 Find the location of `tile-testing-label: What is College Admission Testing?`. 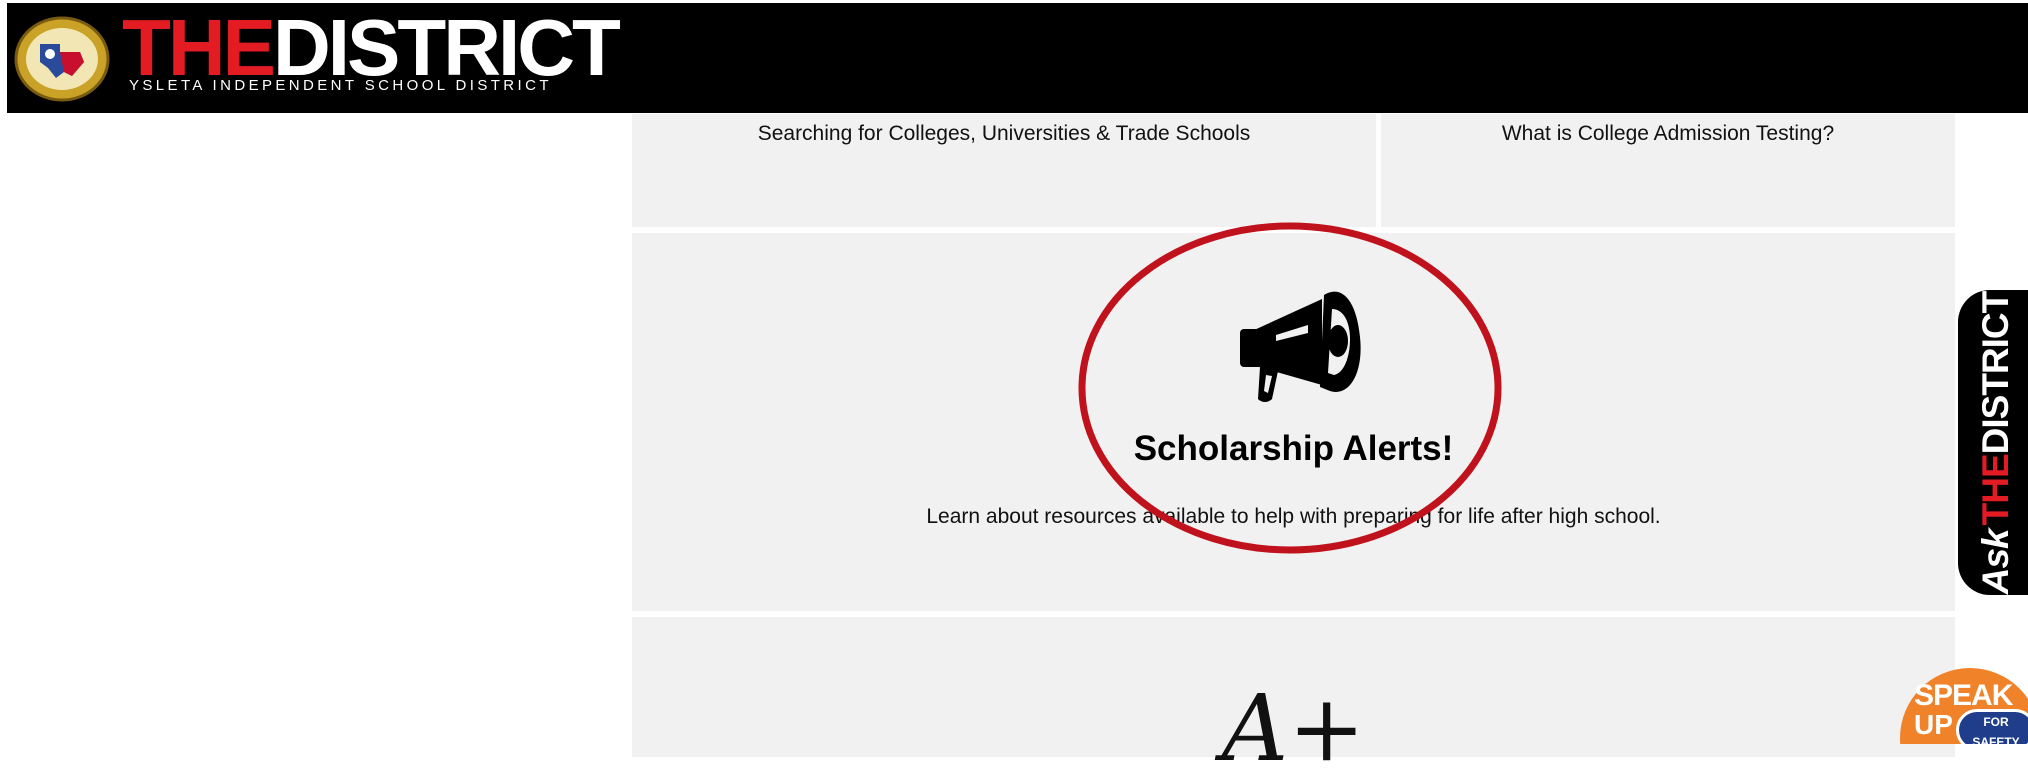

tile-testing-label: What is College Admission Testing? is located at coordinates (1668, 133).